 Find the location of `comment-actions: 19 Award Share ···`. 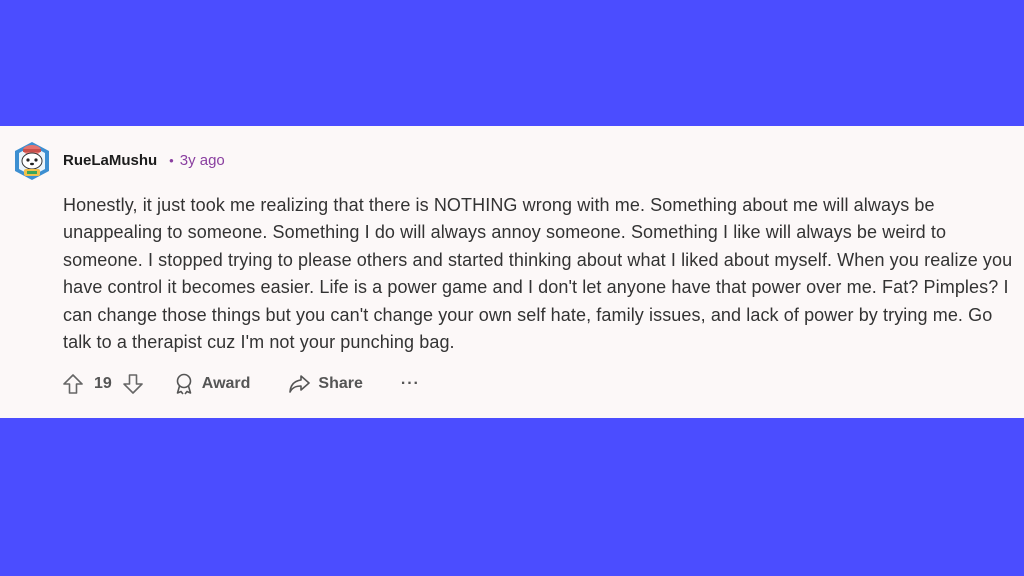

comment-actions: 19 Award Share ··· is located at coordinates (241, 384).